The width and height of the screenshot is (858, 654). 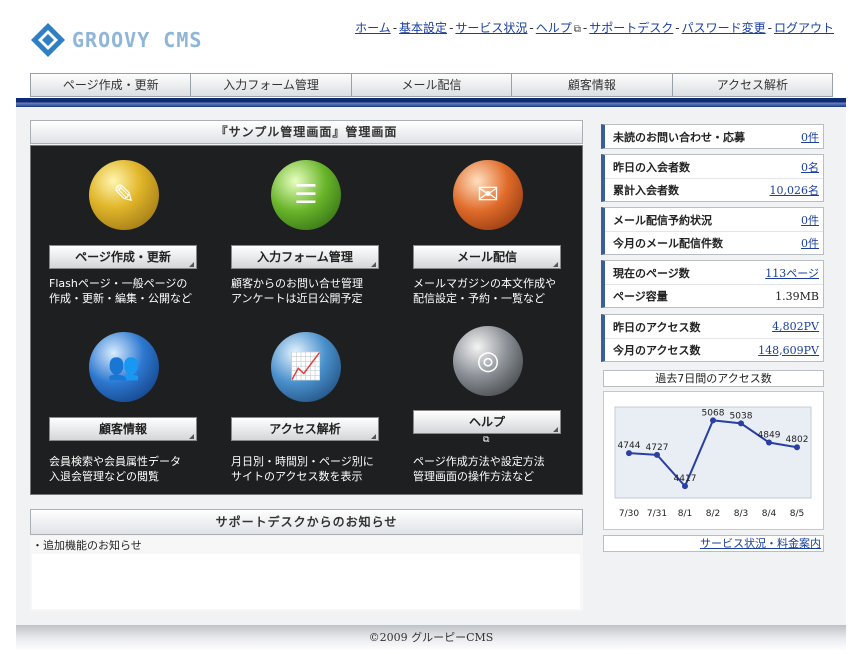 What do you see at coordinates (792, 273) in the screenshot?
I see `page-count-link: 113ページ` at bounding box center [792, 273].